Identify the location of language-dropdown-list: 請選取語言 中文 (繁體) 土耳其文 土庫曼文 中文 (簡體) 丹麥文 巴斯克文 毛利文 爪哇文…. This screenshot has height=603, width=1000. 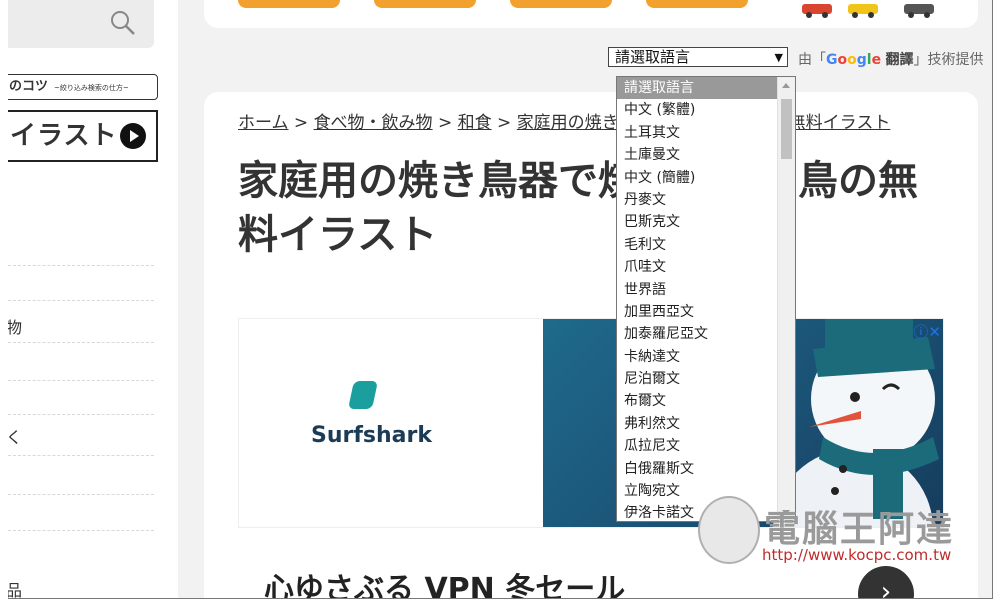
(706, 299).